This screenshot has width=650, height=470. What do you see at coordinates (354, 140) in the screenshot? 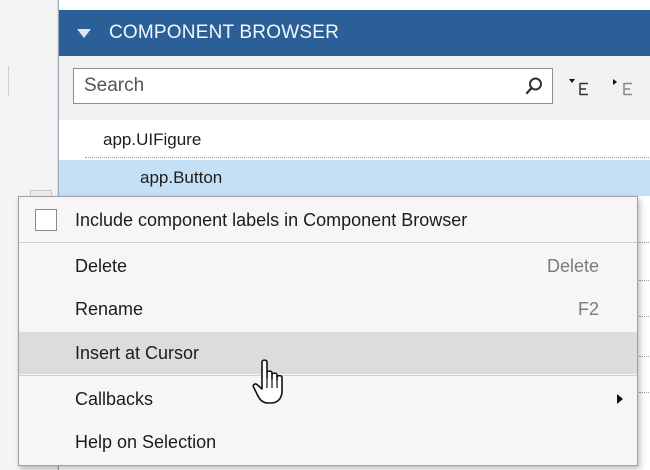
I see `tree-item-uifigure: app.UIFigure` at bounding box center [354, 140].